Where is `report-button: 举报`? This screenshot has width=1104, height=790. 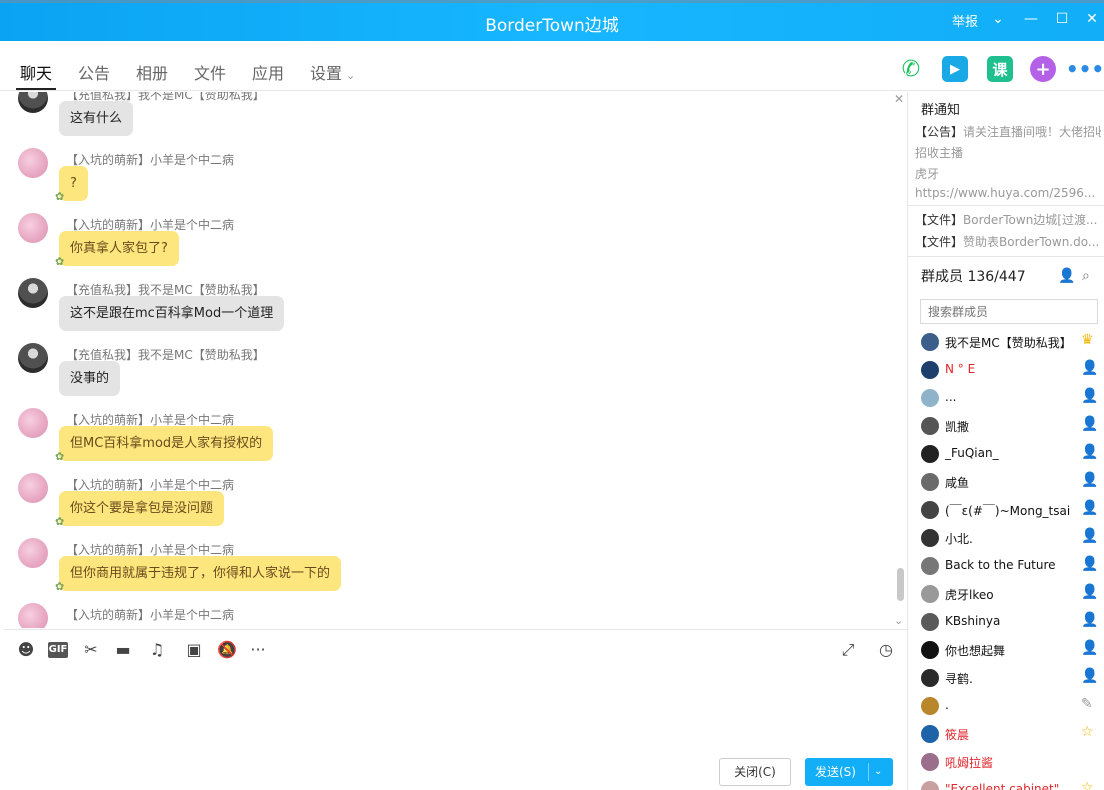
report-button: 举报 is located at coordinates (965, 20).